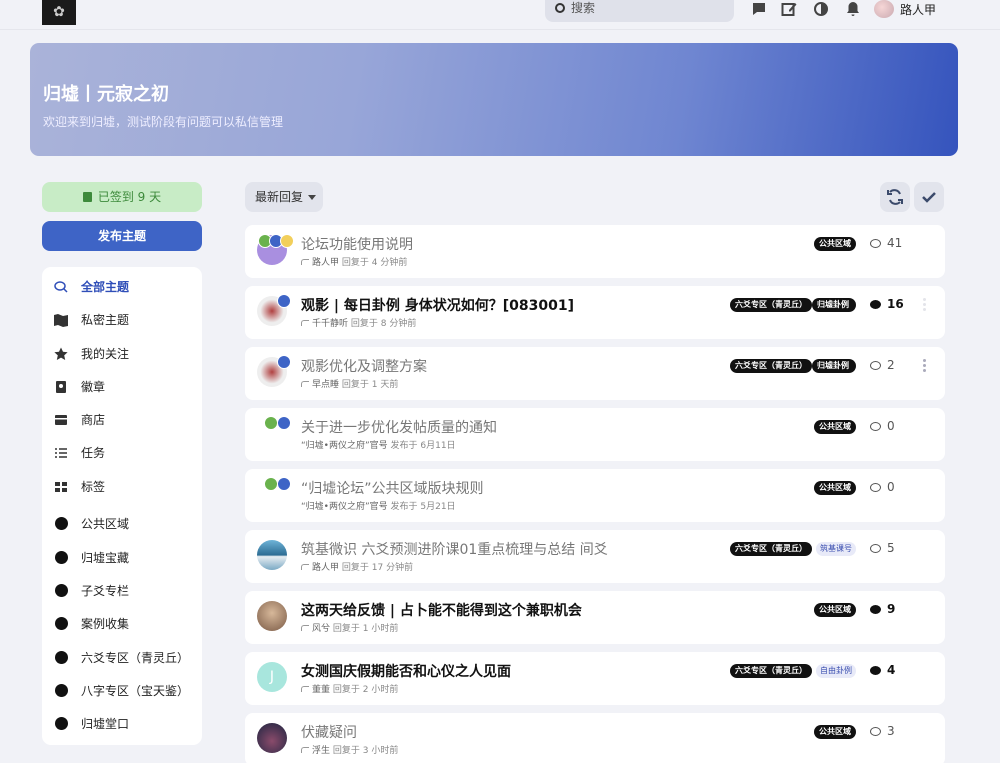 This screenshot has width=1000, height=763. Describe the element at coordinates (87, 197) in the screenshot. I see `calendar-check-icon` at that location.